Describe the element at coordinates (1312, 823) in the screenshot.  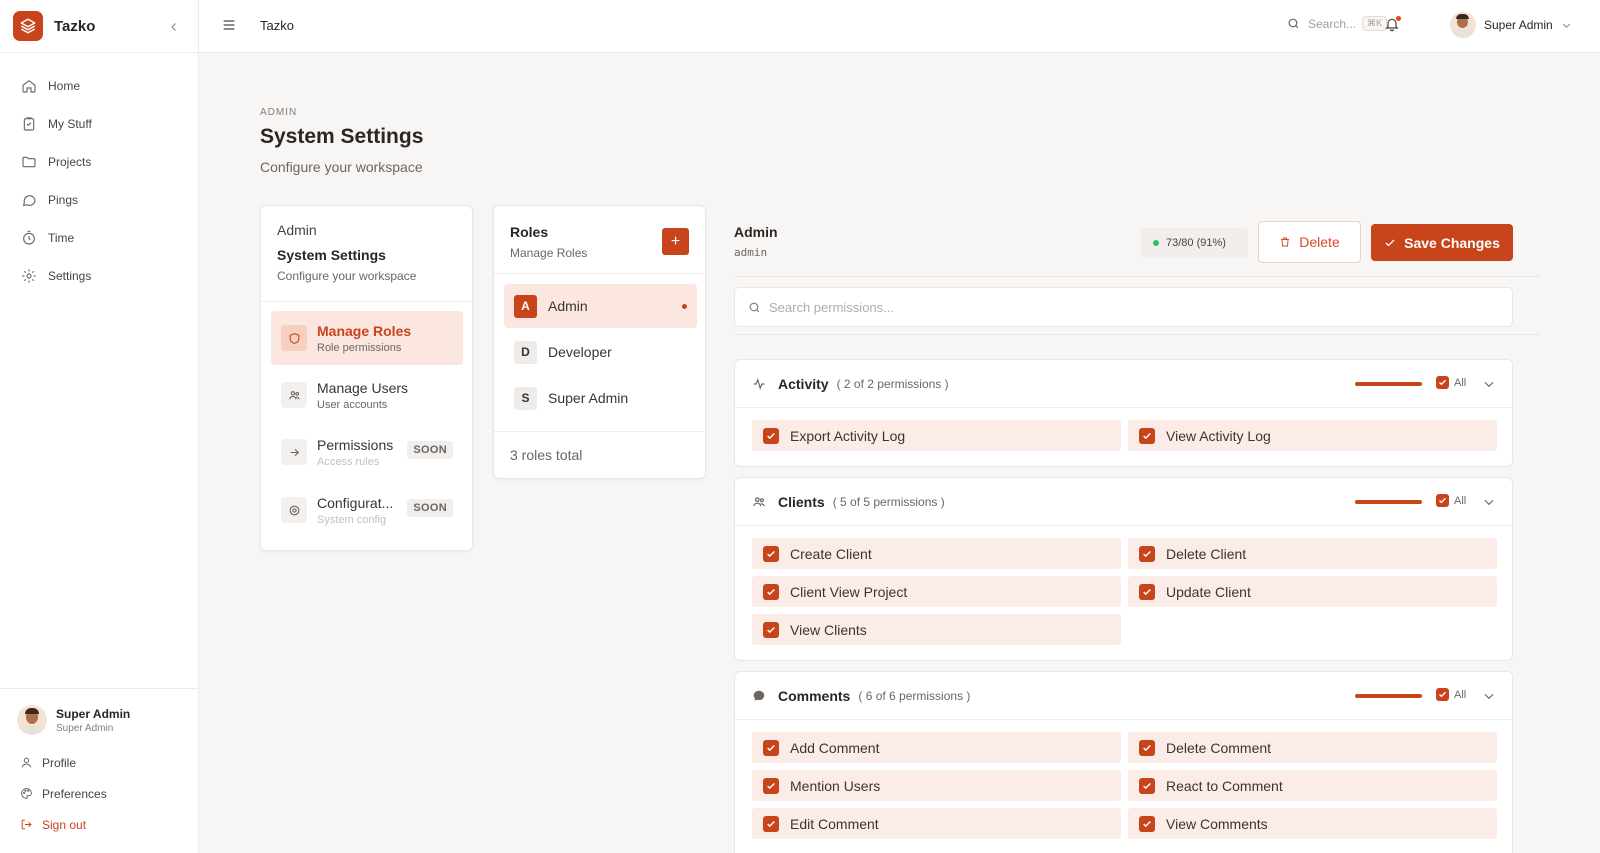
I see `permission-item: View Comments` at that location.